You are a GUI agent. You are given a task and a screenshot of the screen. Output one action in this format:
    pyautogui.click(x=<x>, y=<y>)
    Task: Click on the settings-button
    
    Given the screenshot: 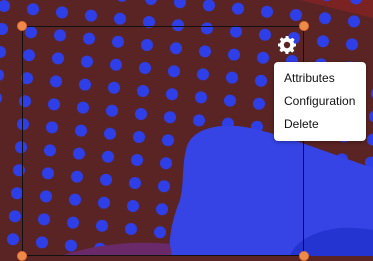 What is the action you would take?
    pyautogui.click(x=287, y=45)
    